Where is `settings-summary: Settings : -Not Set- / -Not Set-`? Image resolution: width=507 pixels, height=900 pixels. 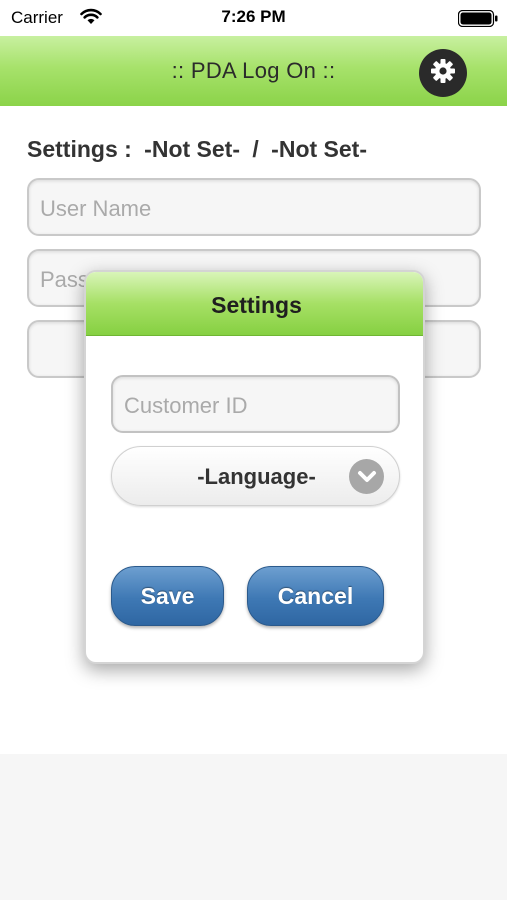
settings-summary: Settings : -Not Set- / -Not Set- is located at coordinates (200, 149).